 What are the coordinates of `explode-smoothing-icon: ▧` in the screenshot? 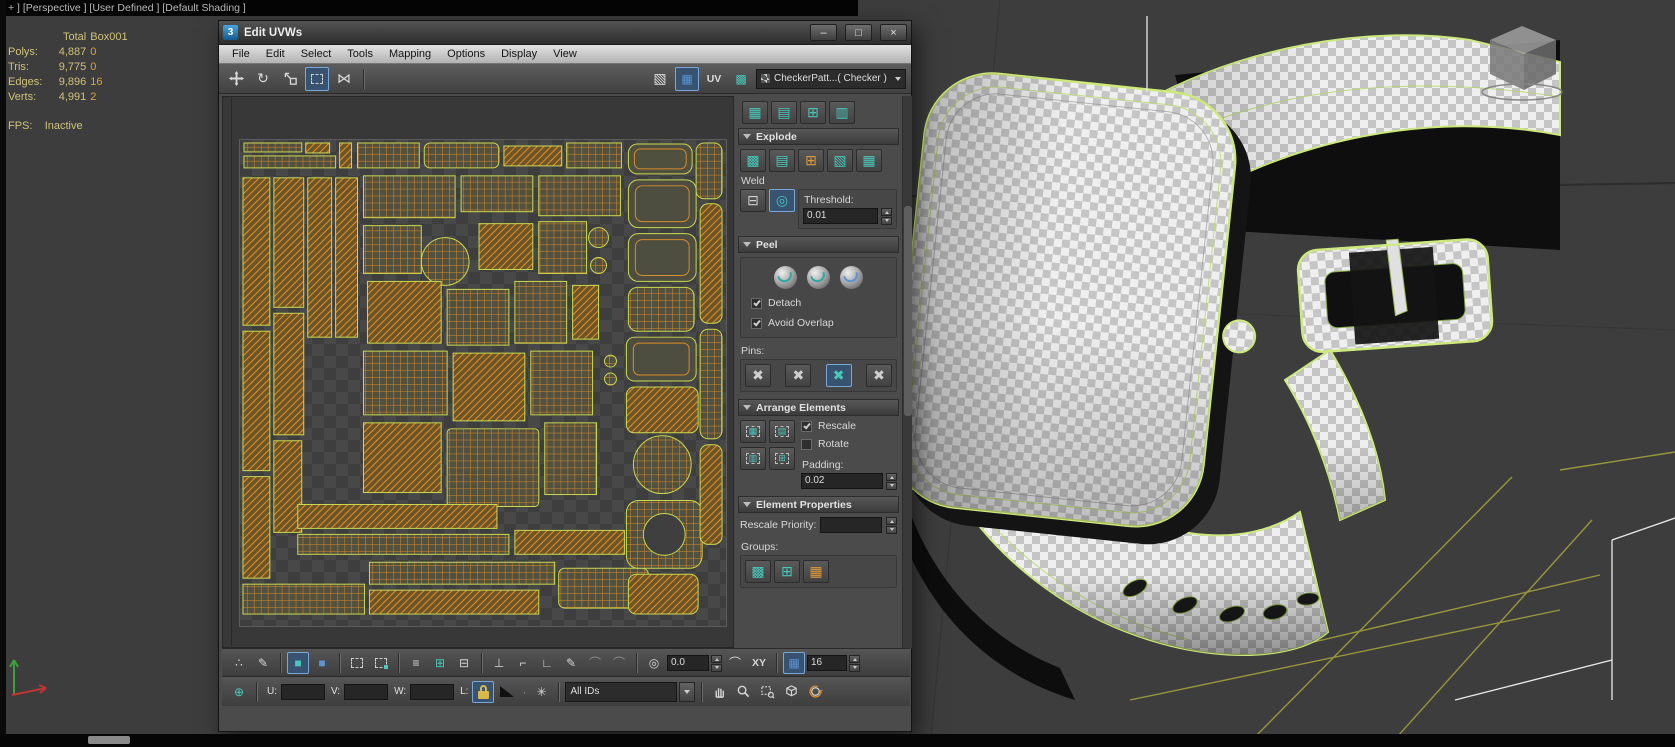 It's located at (840, 160).